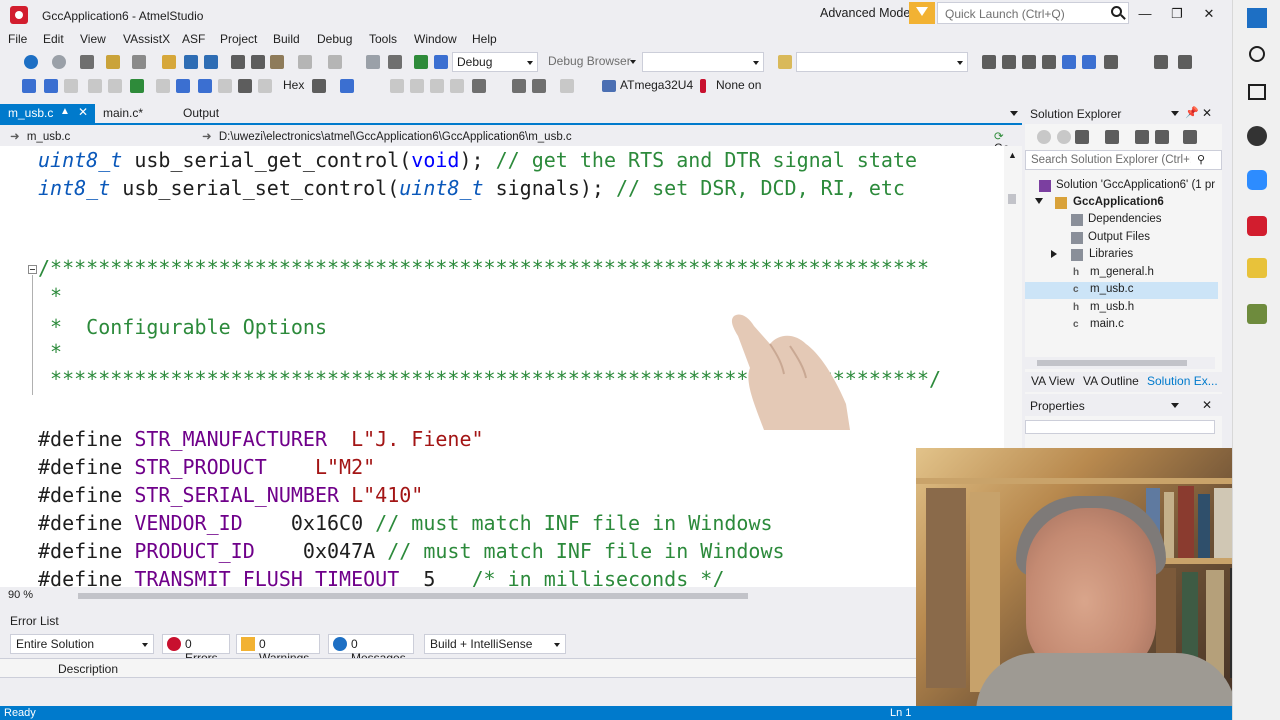 The width and height of the screenshot is (1280, 720). What do you see at coordinates (1012, 155) in the screenshot?
I see `scroll-up-icon: ▲` at bounding box center [1012, 155].